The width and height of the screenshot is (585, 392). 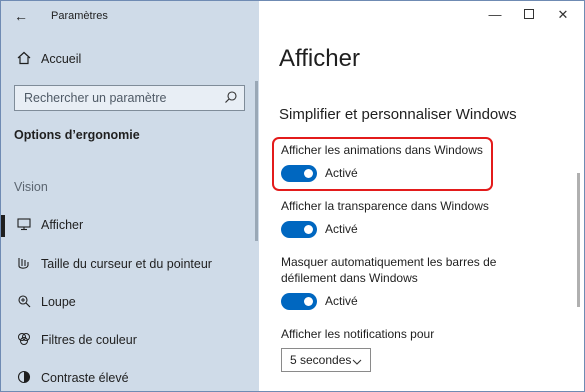 What do you see at coordinates (89, 340) in the screenshot?
I see `sidebar-item-label: Filtres de couleur` at bounding box center [89, 340].